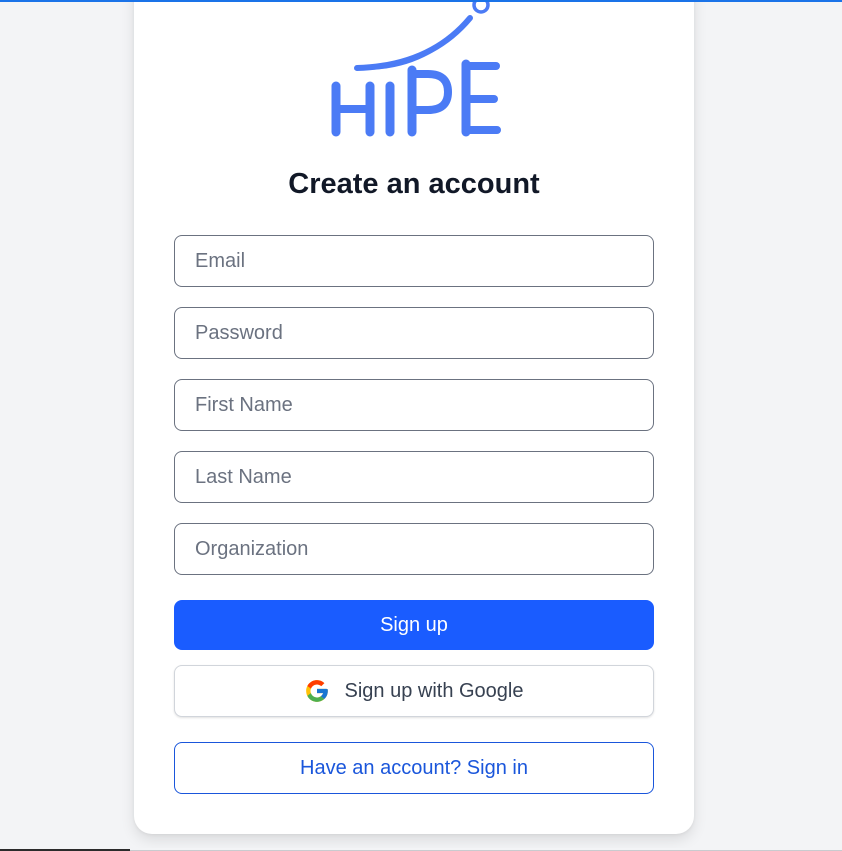 Image resolution: width=842 pixels, height=851 pixels. Describe the element at coordinates (414, 549) in the screenshot. I see `organization-field` at that location.